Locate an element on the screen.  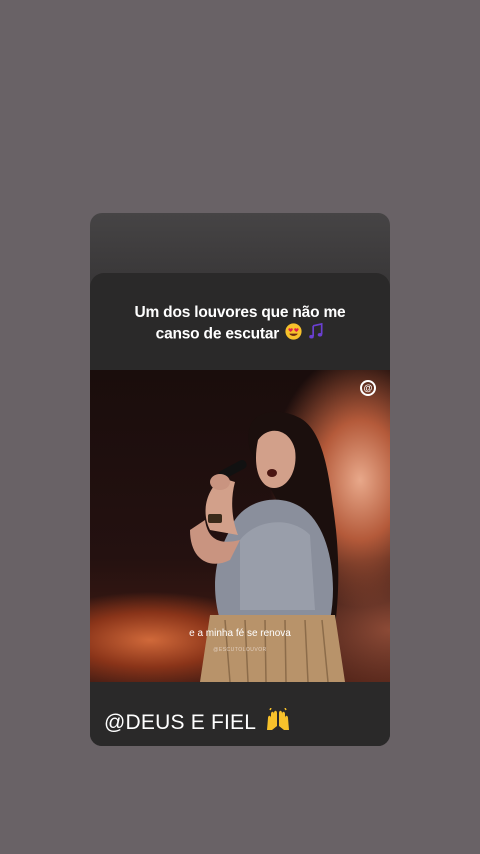
raised-hands-icon is located at coordinates (278, 722).